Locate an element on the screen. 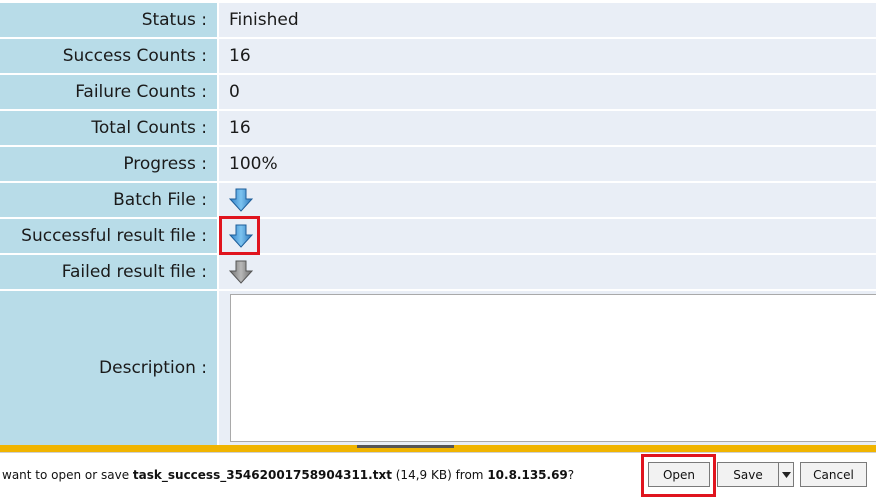 Image resolution: width=876 pixels, height=499 pixels. status-label: Status : is located at coordinates (108, 20).